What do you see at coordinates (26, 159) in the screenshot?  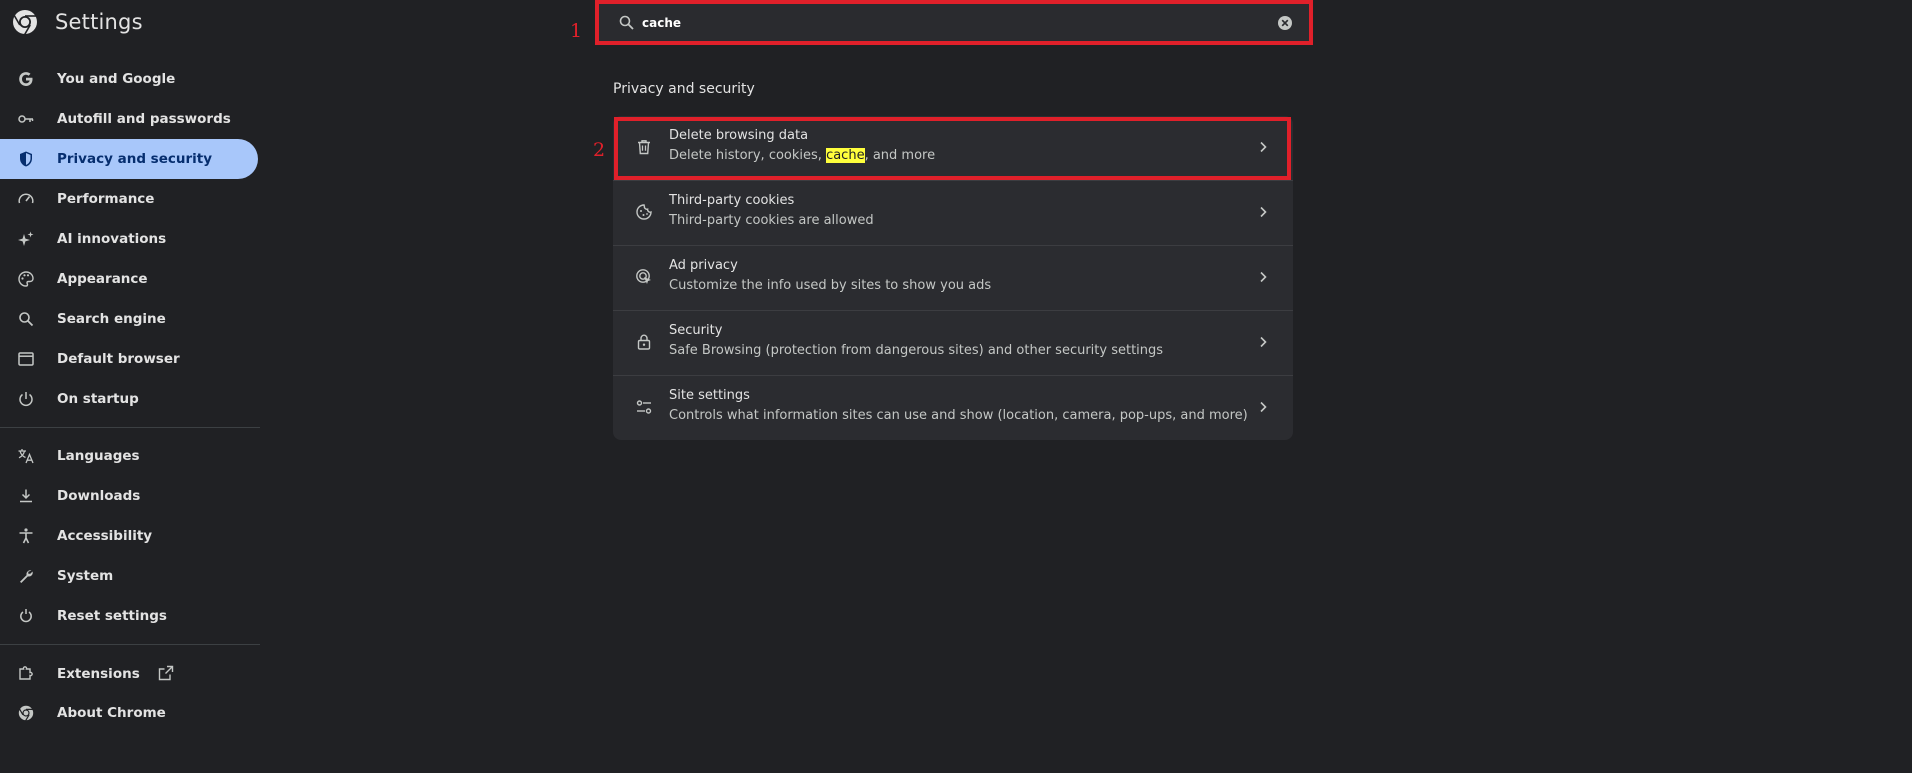 I see `shield-icon` at bounding box center [26, 159].